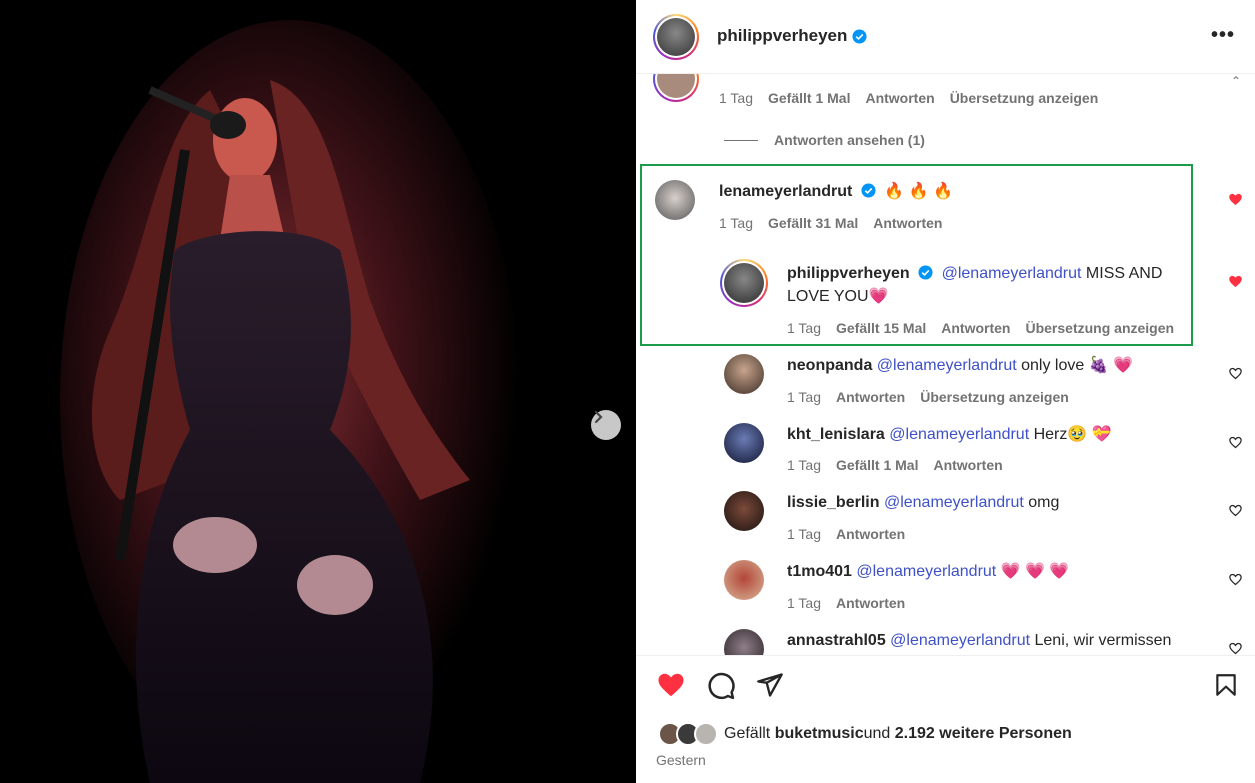  Describe the element at coordinates (895, 465) in the screenshot. I see `comment-meta: 1 Tag Gefällt 1 Mal Antworten` at that location.